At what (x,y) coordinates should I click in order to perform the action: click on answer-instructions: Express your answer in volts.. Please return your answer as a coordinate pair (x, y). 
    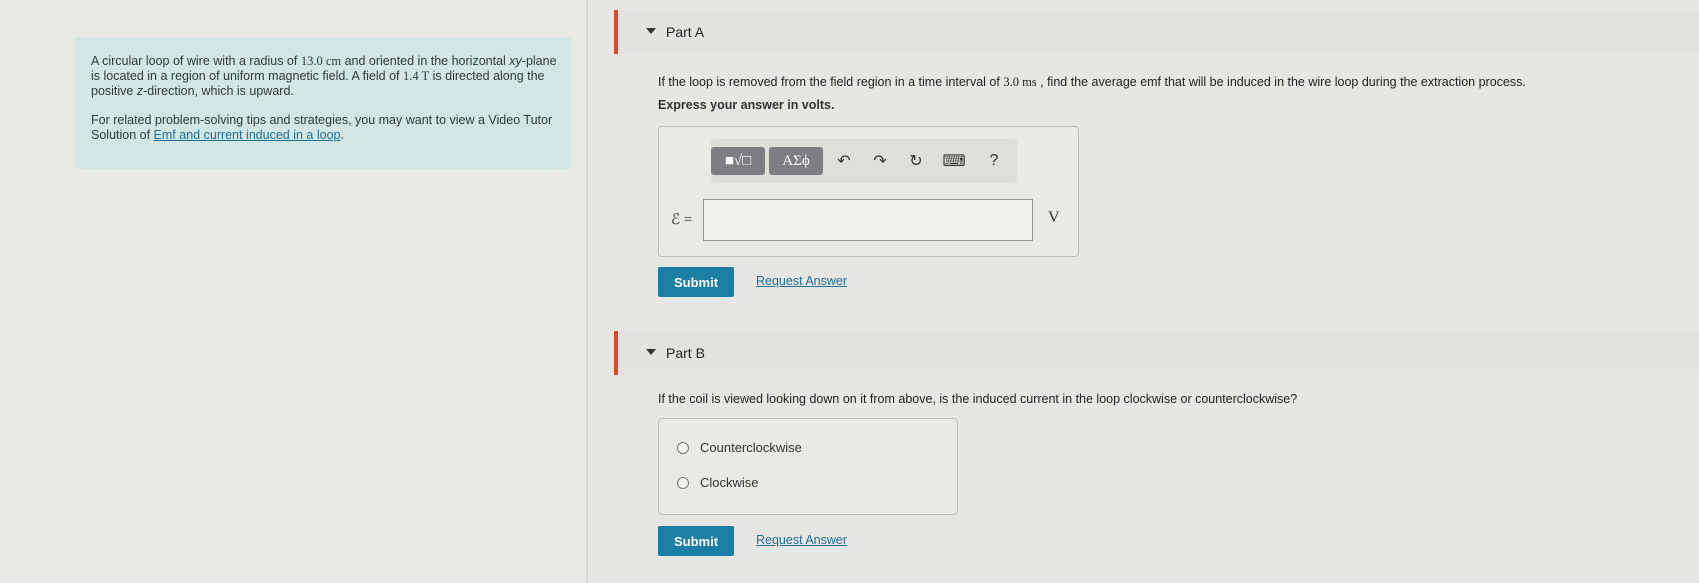
    Looking at the image, I should click on (746, 105).